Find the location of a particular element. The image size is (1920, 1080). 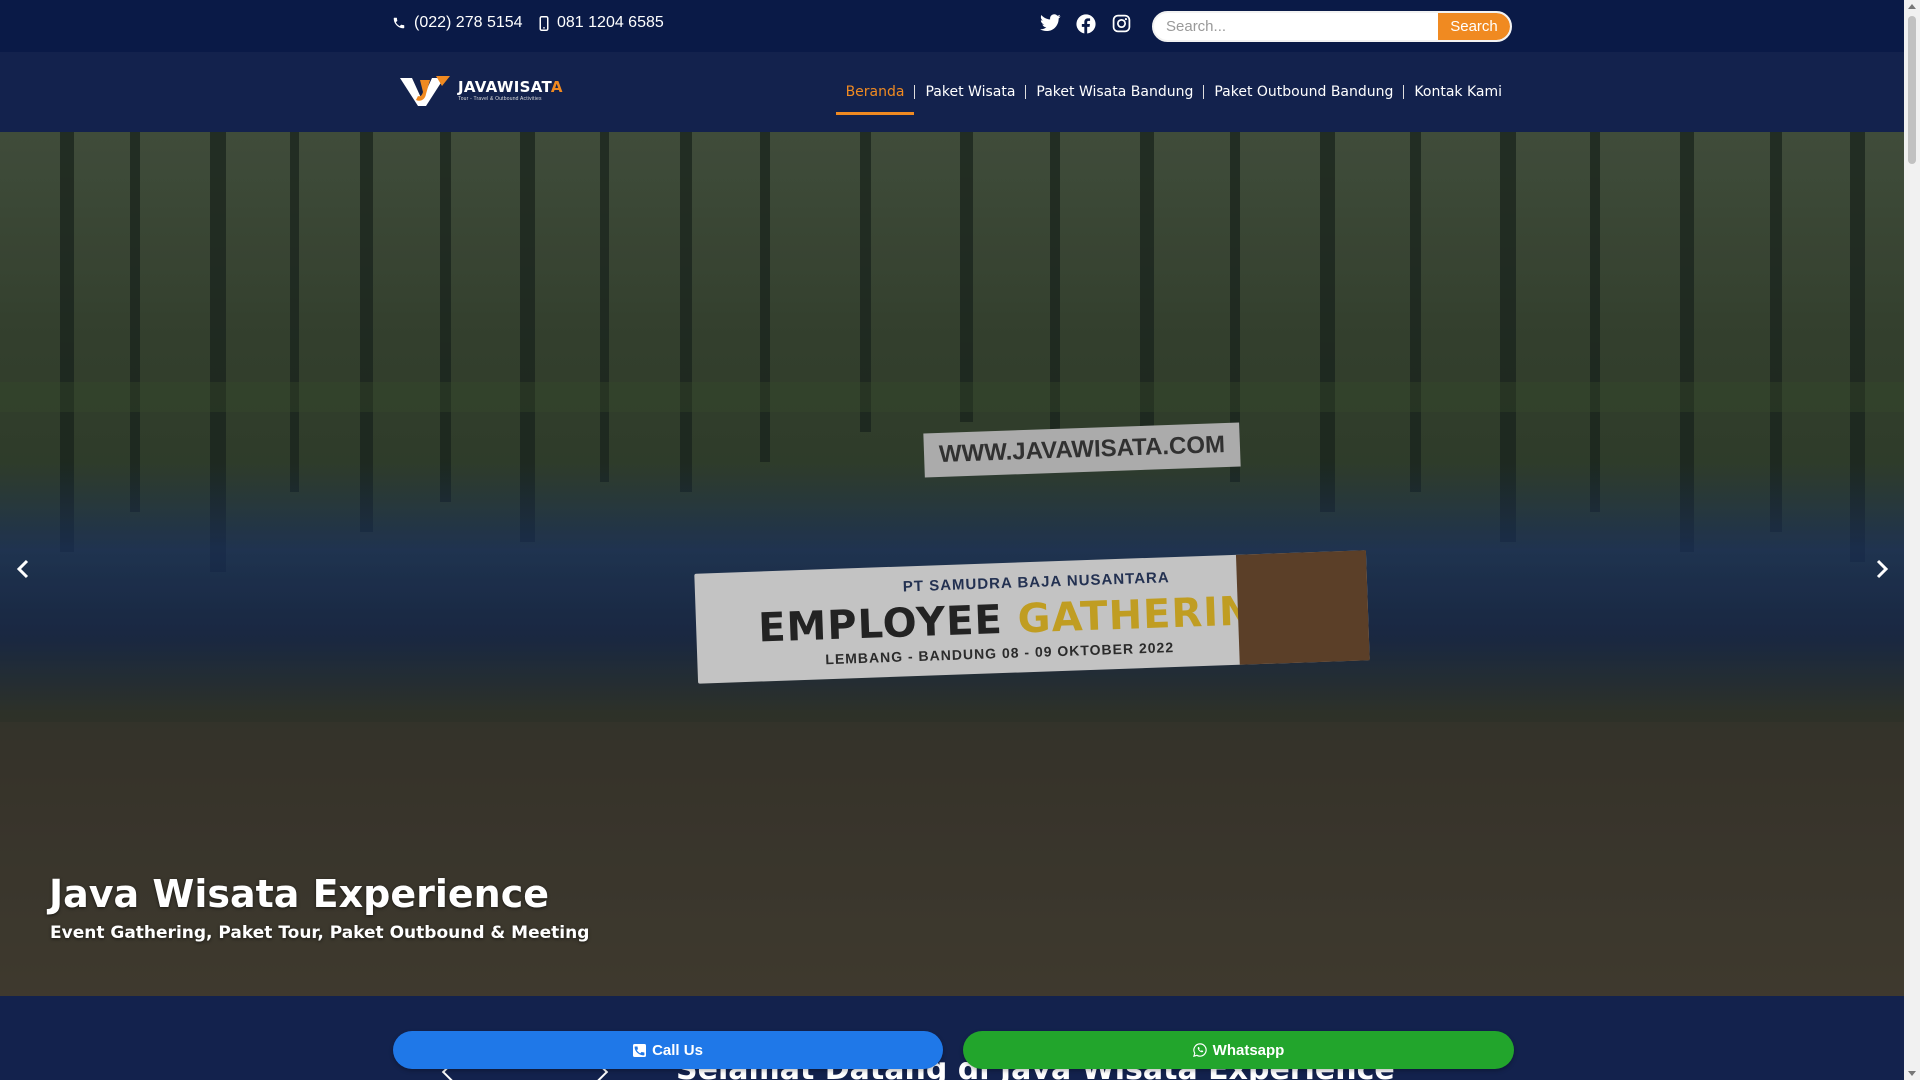

phone-link: (022) 278 5154 is located at coordinates (457, 23).